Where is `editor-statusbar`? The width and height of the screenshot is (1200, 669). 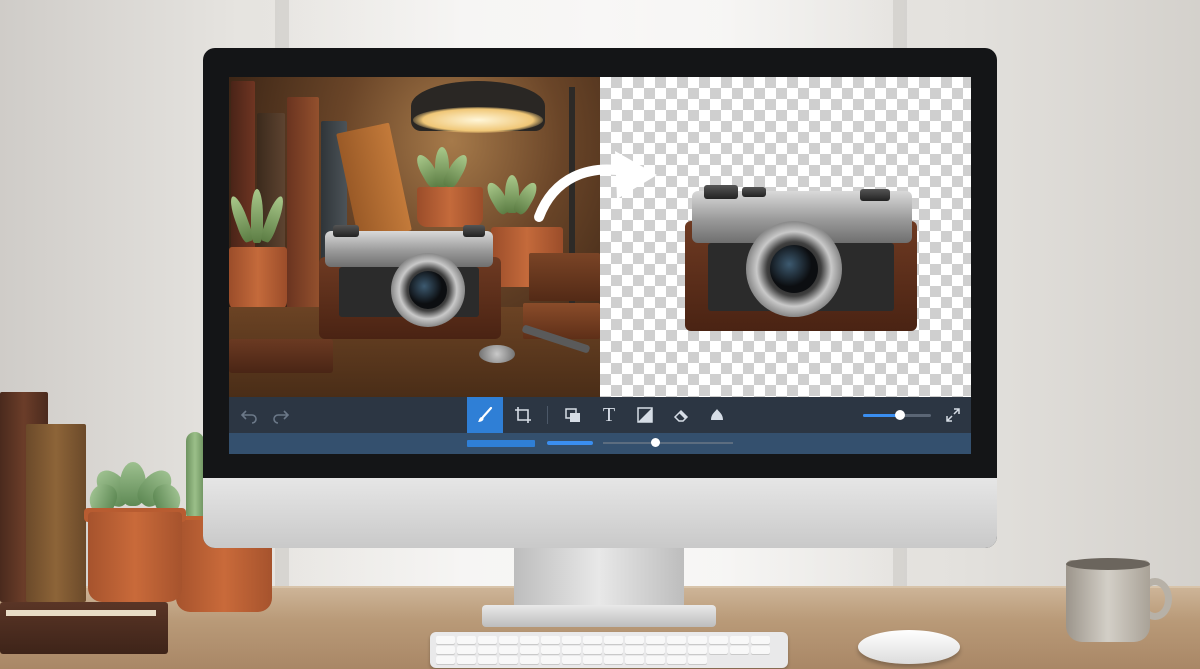 editor-statusbar is located at coordinates (600, 443).